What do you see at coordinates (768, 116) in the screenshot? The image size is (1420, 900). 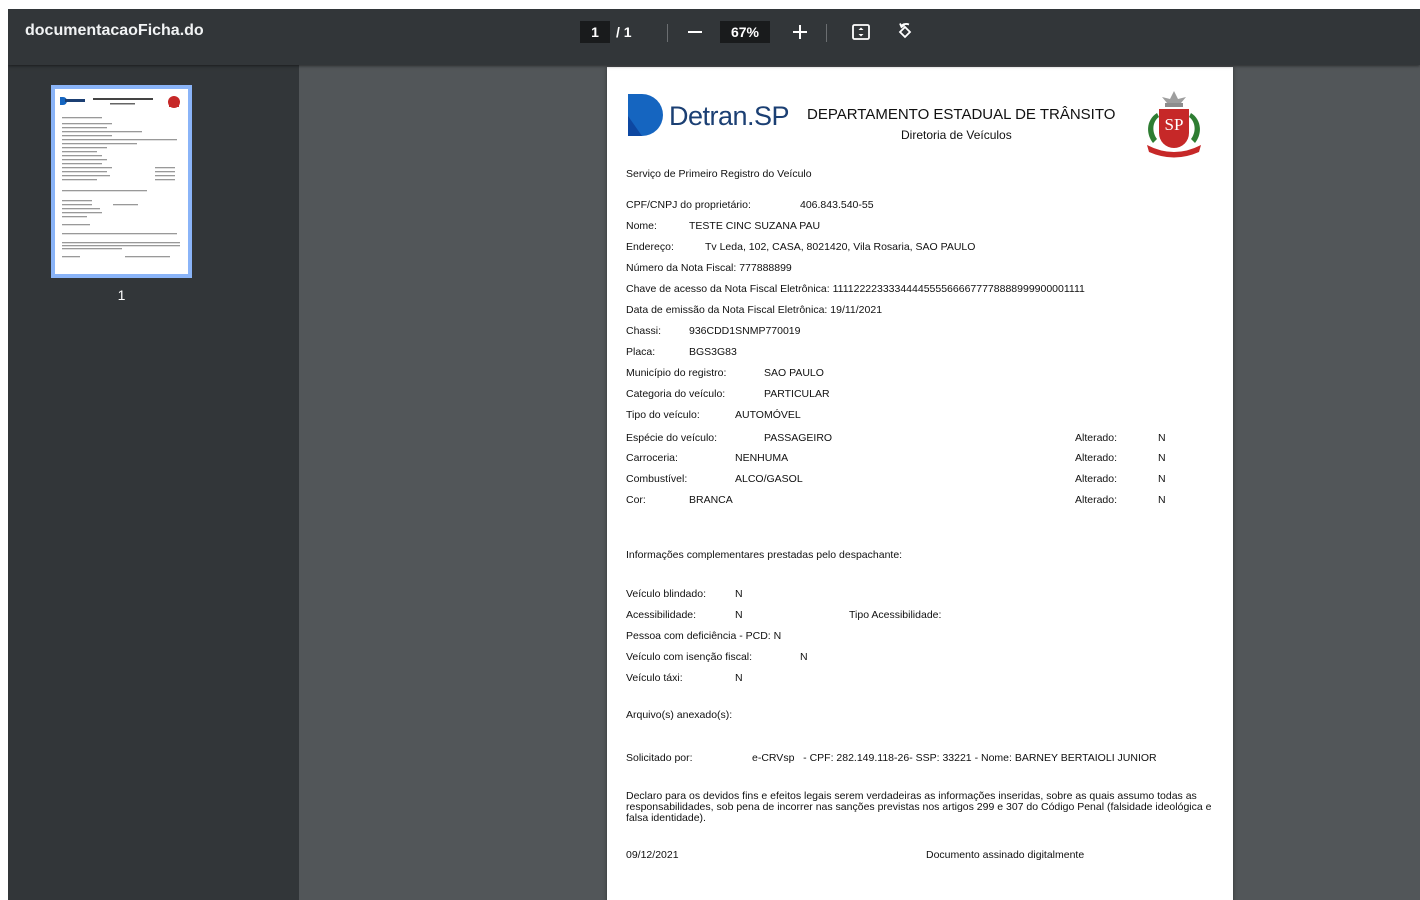 I see `brand-suffix: .SP` at bounding box center [768, 116].